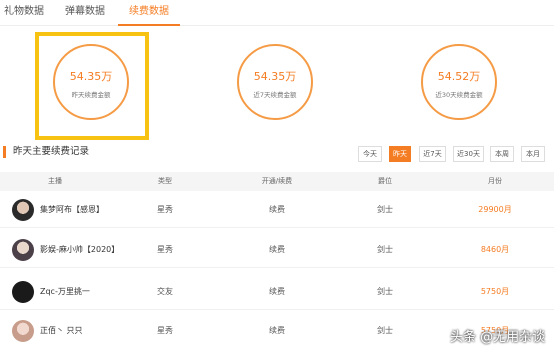 The height and width of the screenshot is (355, 554). I want to click on header-type: 类型, so click(165, 181).